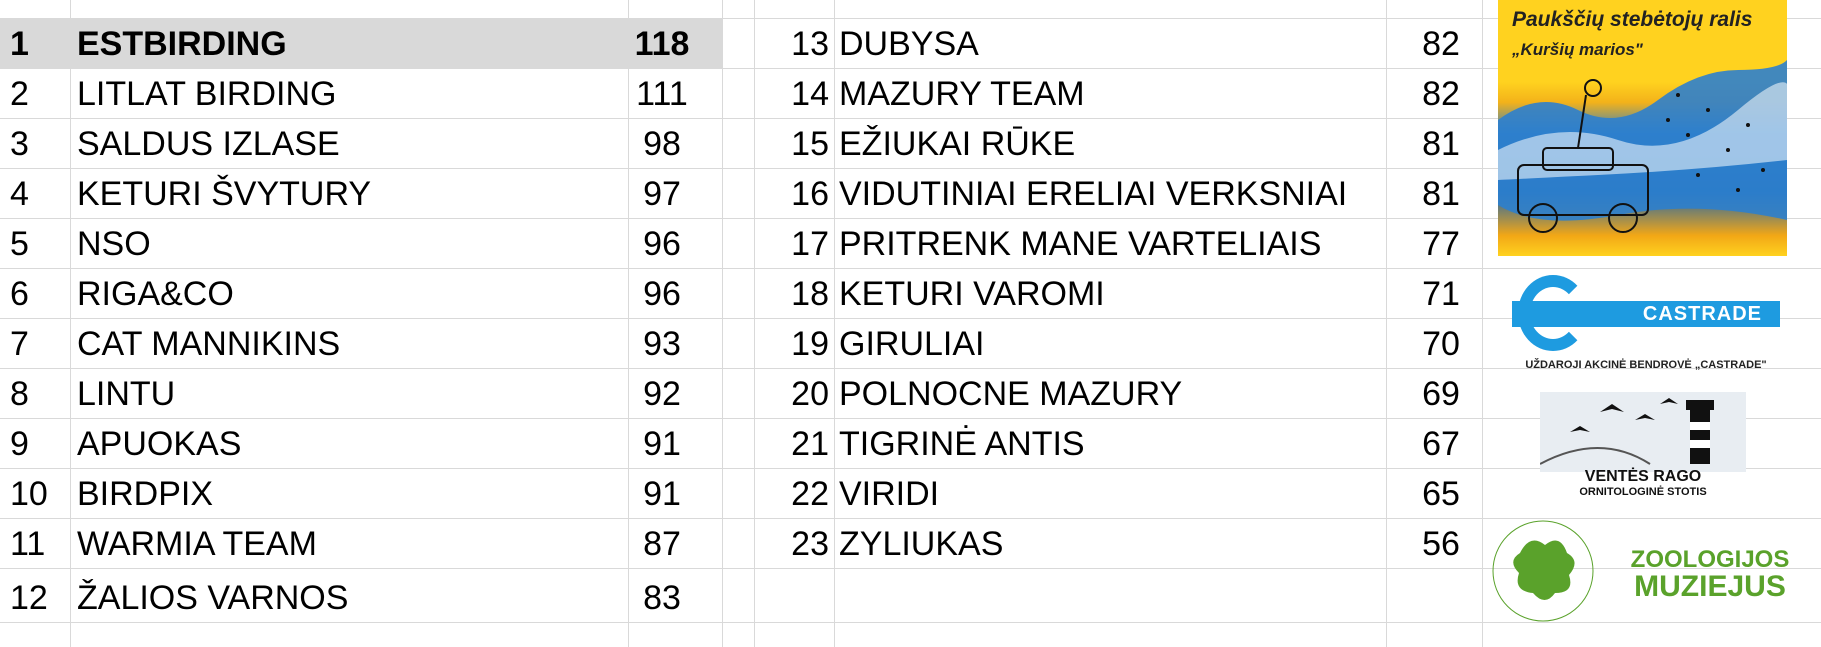 The height and width of the screenshot is (647, 1821). Describe the element at coordinates (145, 494) in the screenshot. I see `team-name-cell: BIRDPIX` at that location.